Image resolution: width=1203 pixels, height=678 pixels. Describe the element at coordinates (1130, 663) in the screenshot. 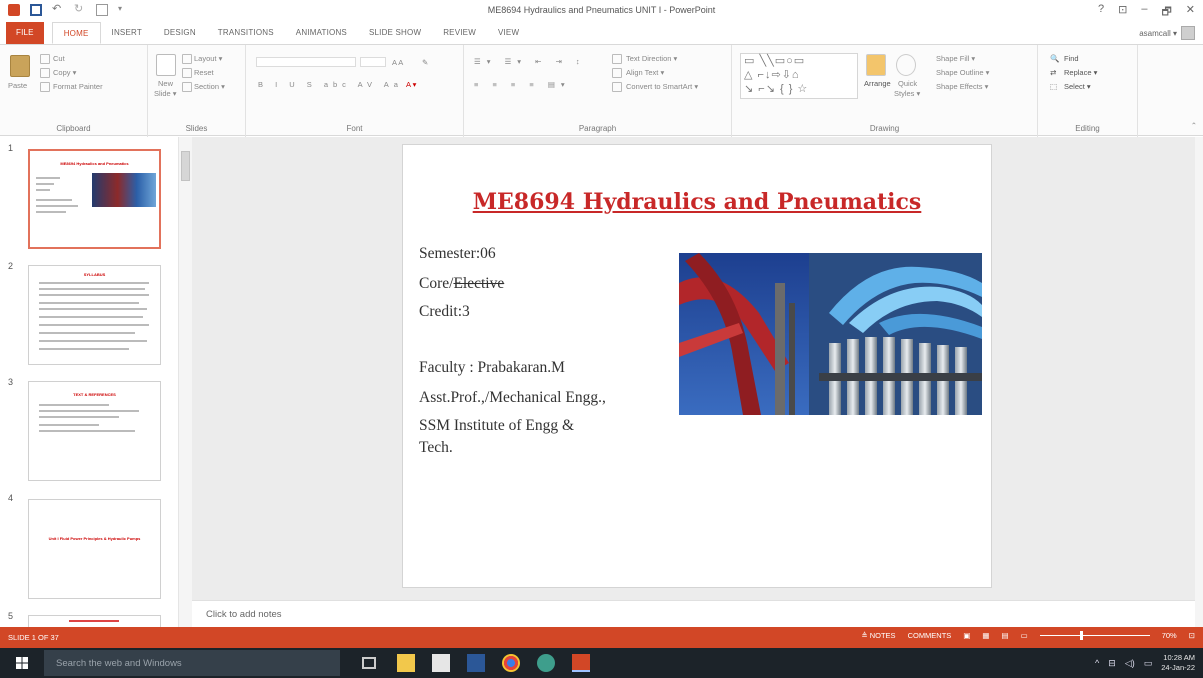

I see `volume-icon: ◁)` at that location.